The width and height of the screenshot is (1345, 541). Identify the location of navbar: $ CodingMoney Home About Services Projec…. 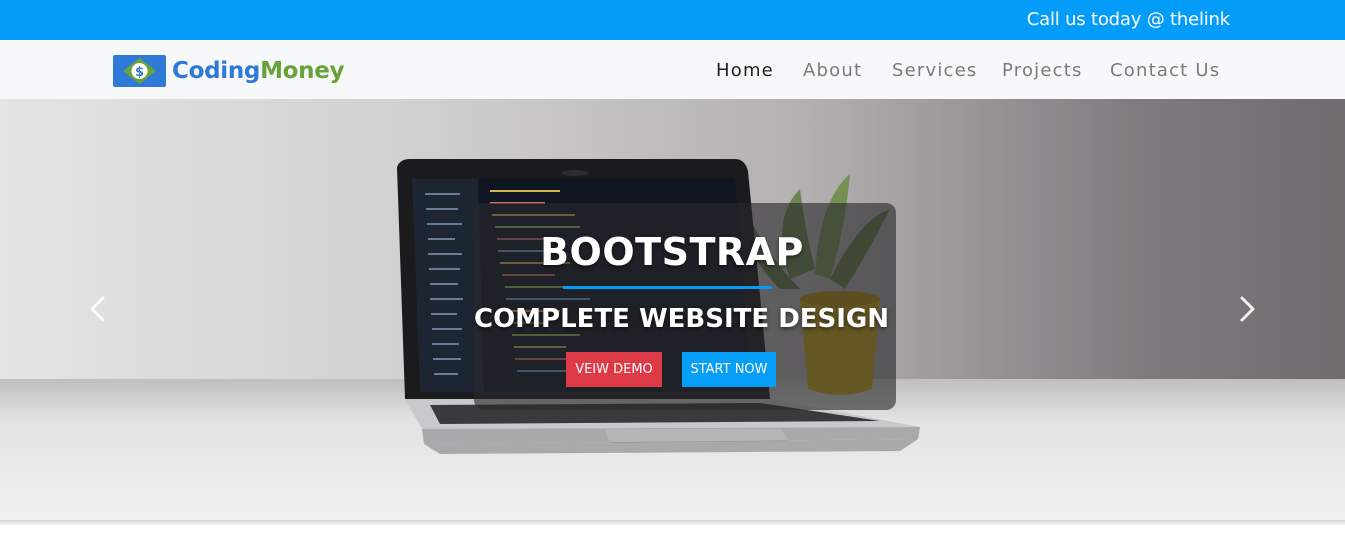
(672, 69).